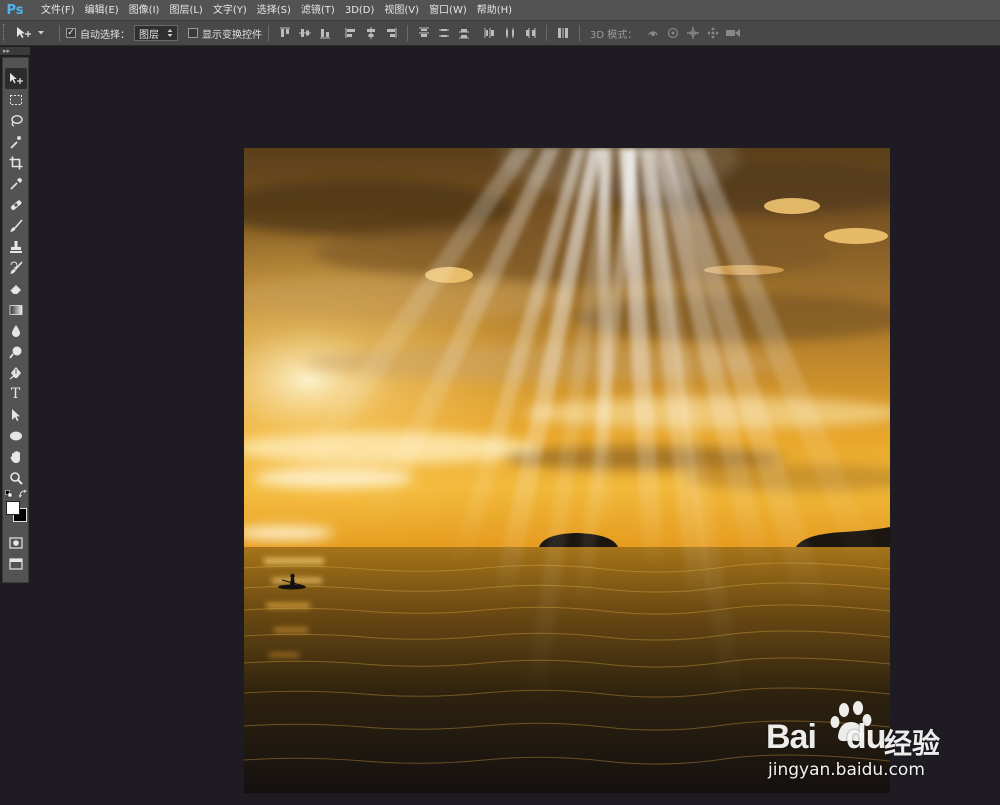  I want to click on distribute-left-icon, so click(490, 33).